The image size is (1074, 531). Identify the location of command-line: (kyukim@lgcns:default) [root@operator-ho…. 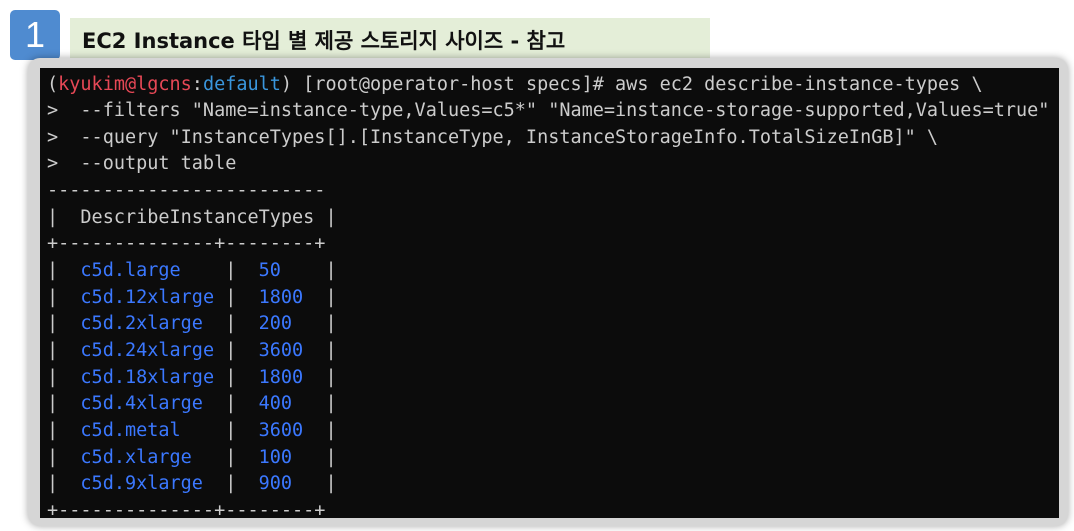
(515, 85).